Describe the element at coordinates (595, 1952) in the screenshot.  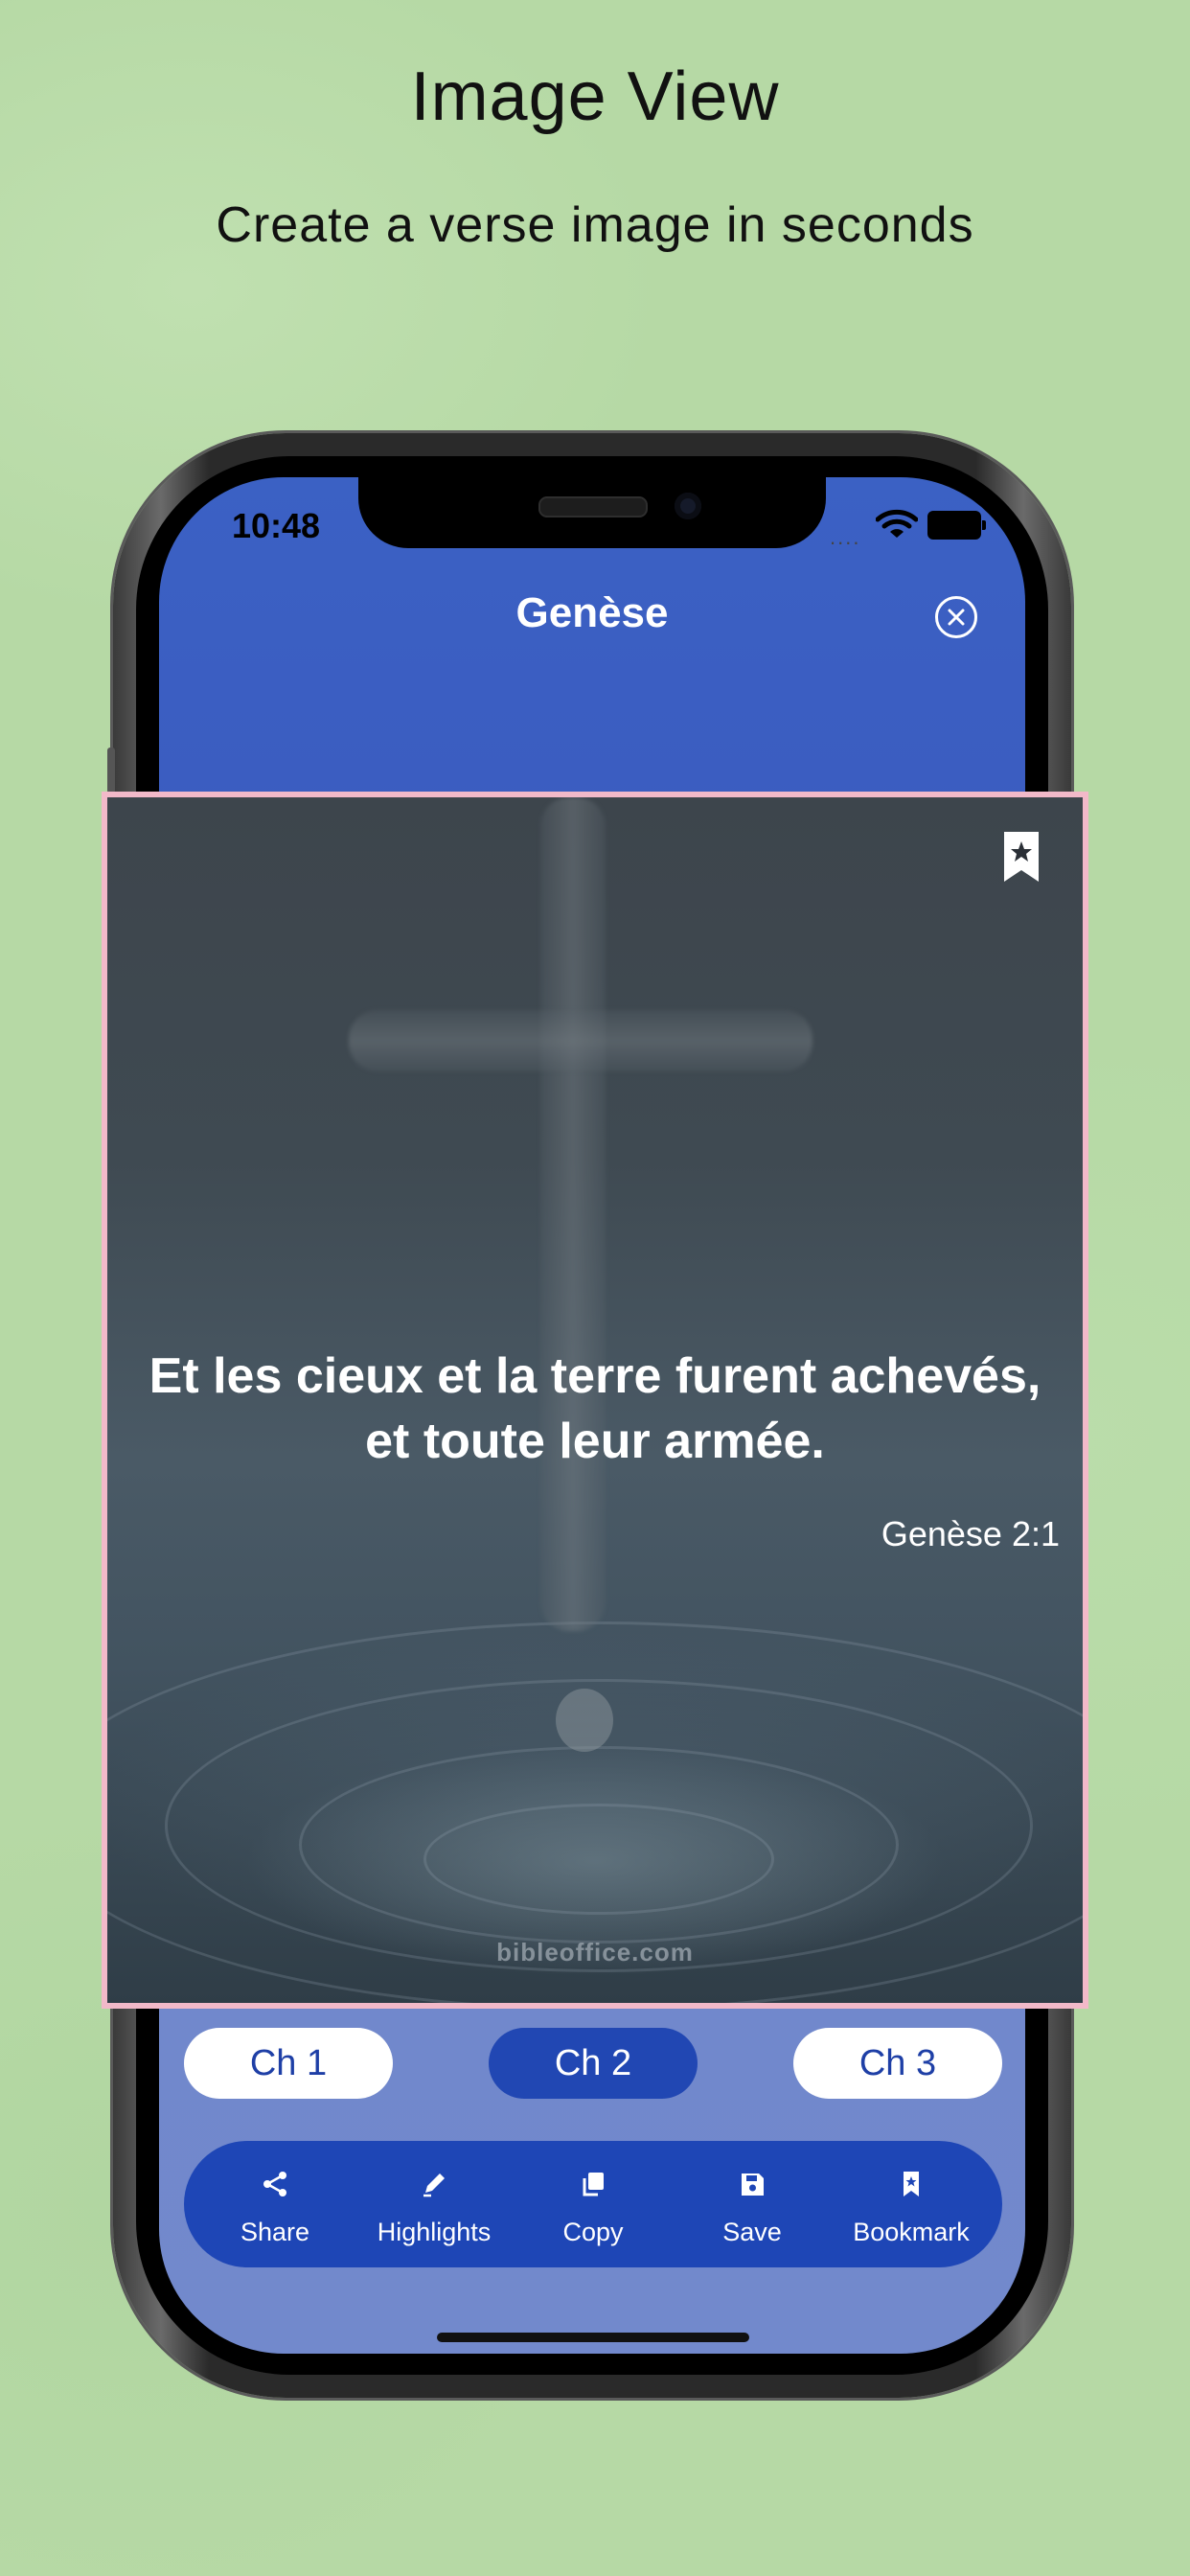
I see `watermark: bibleoffice.com` at that location.